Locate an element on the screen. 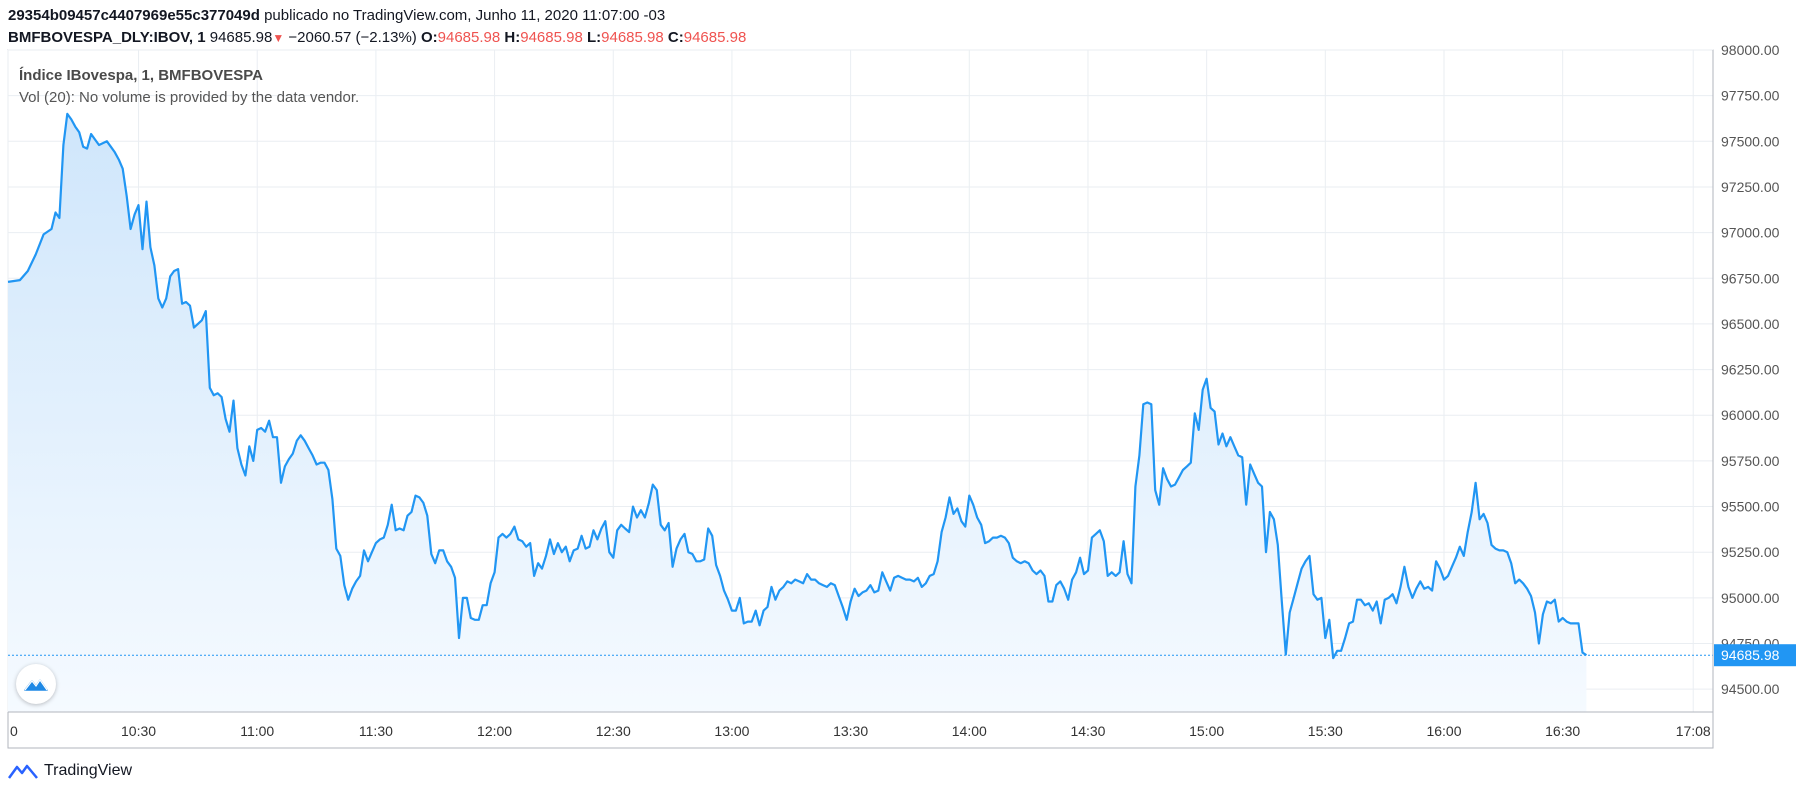 Image resolution: width=1805 pixels, height=796 pixels. x-tick-label: 16:00 is located at coordinates (1443, 731).